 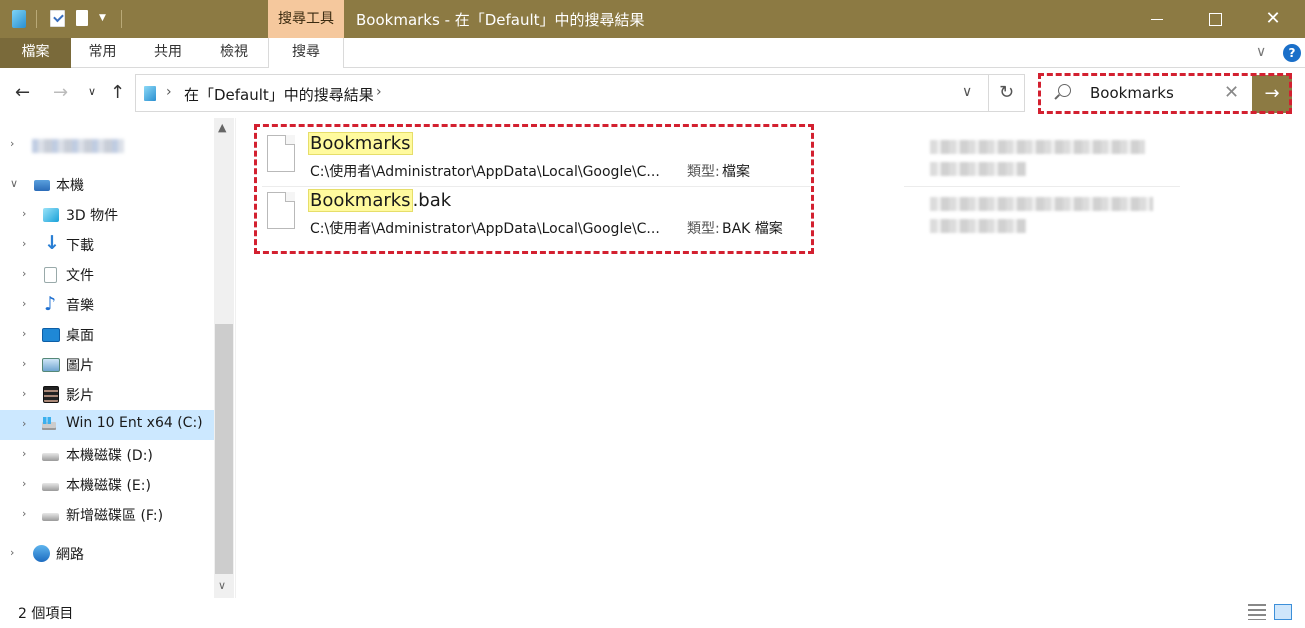 What do you see at coordinates (50, 275) in the screenshot?
I see `document-icon` at bounding box center [50, 275].